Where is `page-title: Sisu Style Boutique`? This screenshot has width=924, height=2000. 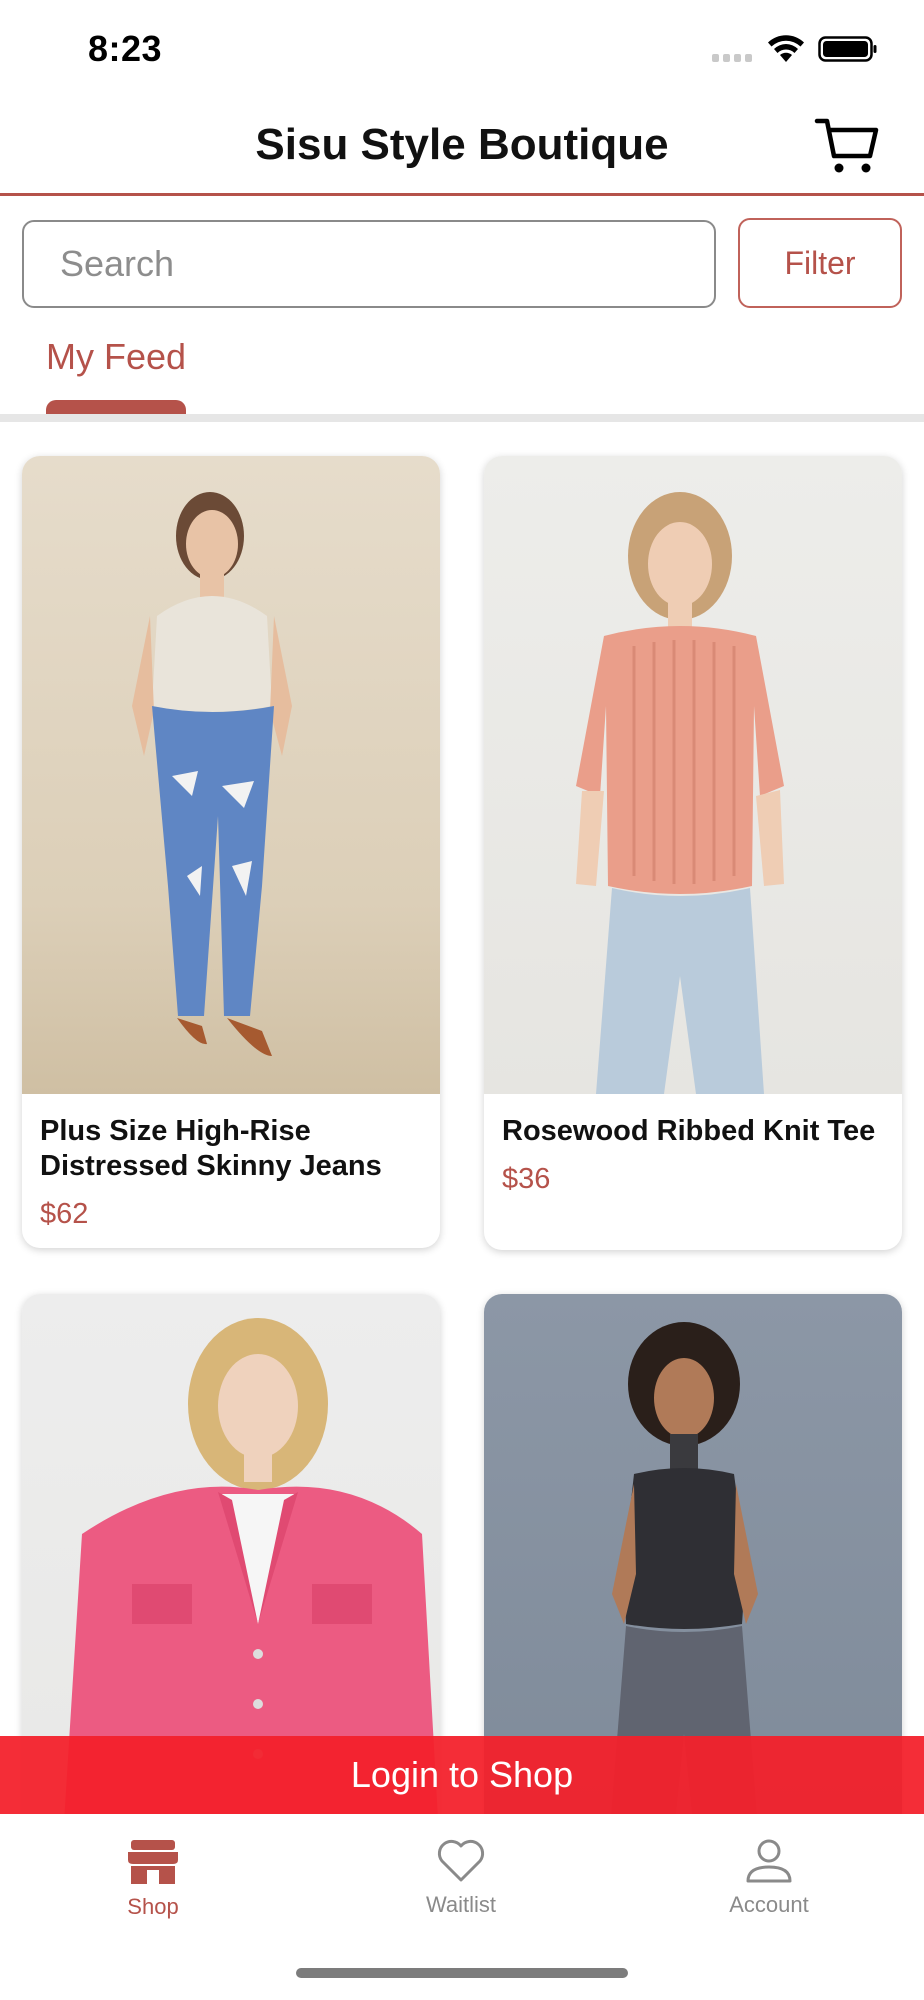 page-title: Sisu Style Boutique is located at coordinates (462, 144).